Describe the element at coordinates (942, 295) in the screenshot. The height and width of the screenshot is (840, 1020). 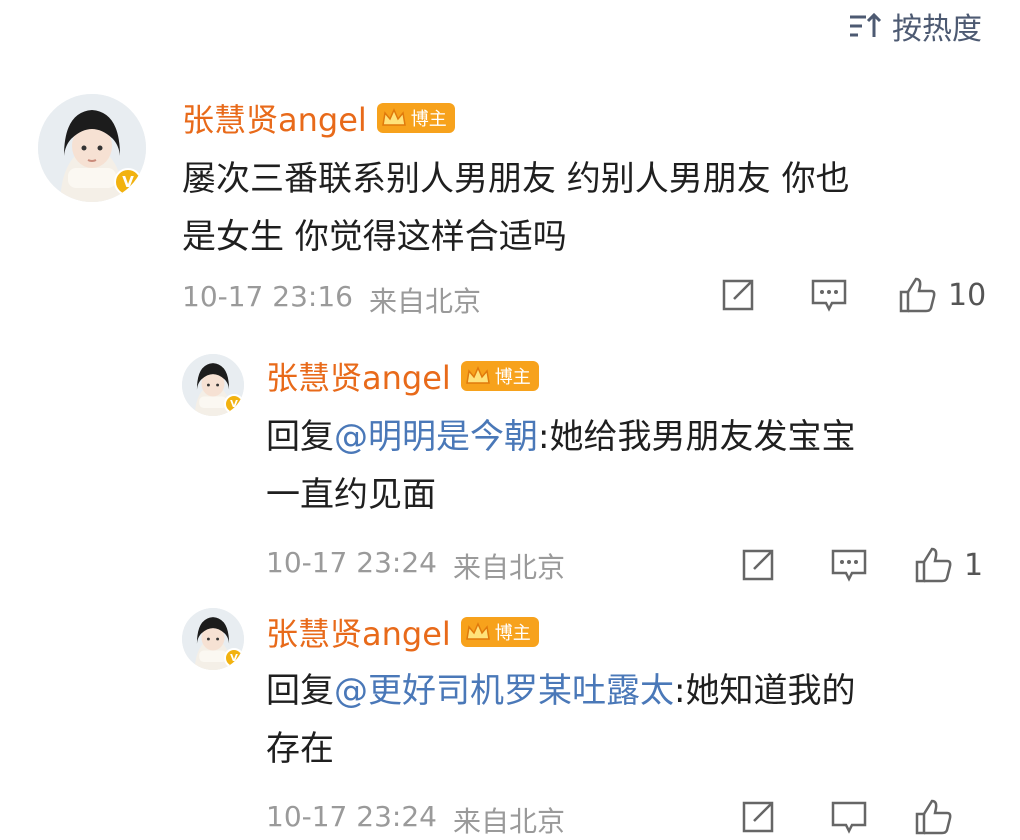
I see `like-button: 10` at that location.